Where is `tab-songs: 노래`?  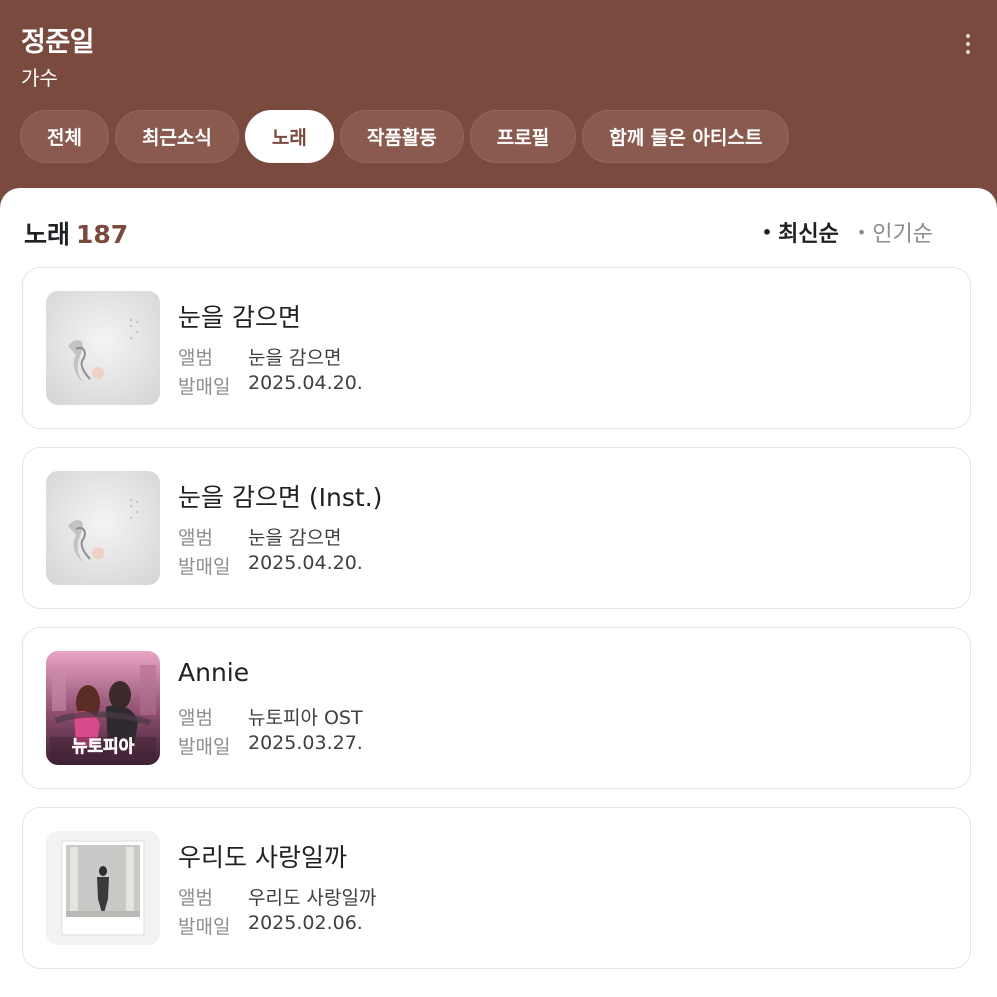 tab-songs: 노래 is located at coordinates (289, 136).